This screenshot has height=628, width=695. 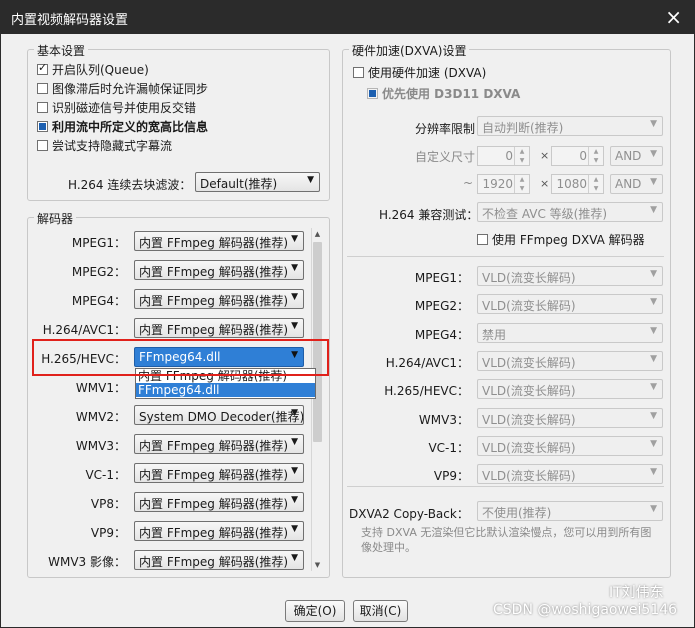 I want to click on ffmpeg-dxva-checkbox: 使用 FFmpeg DXVA 解码器, so click(x=561, y=239).